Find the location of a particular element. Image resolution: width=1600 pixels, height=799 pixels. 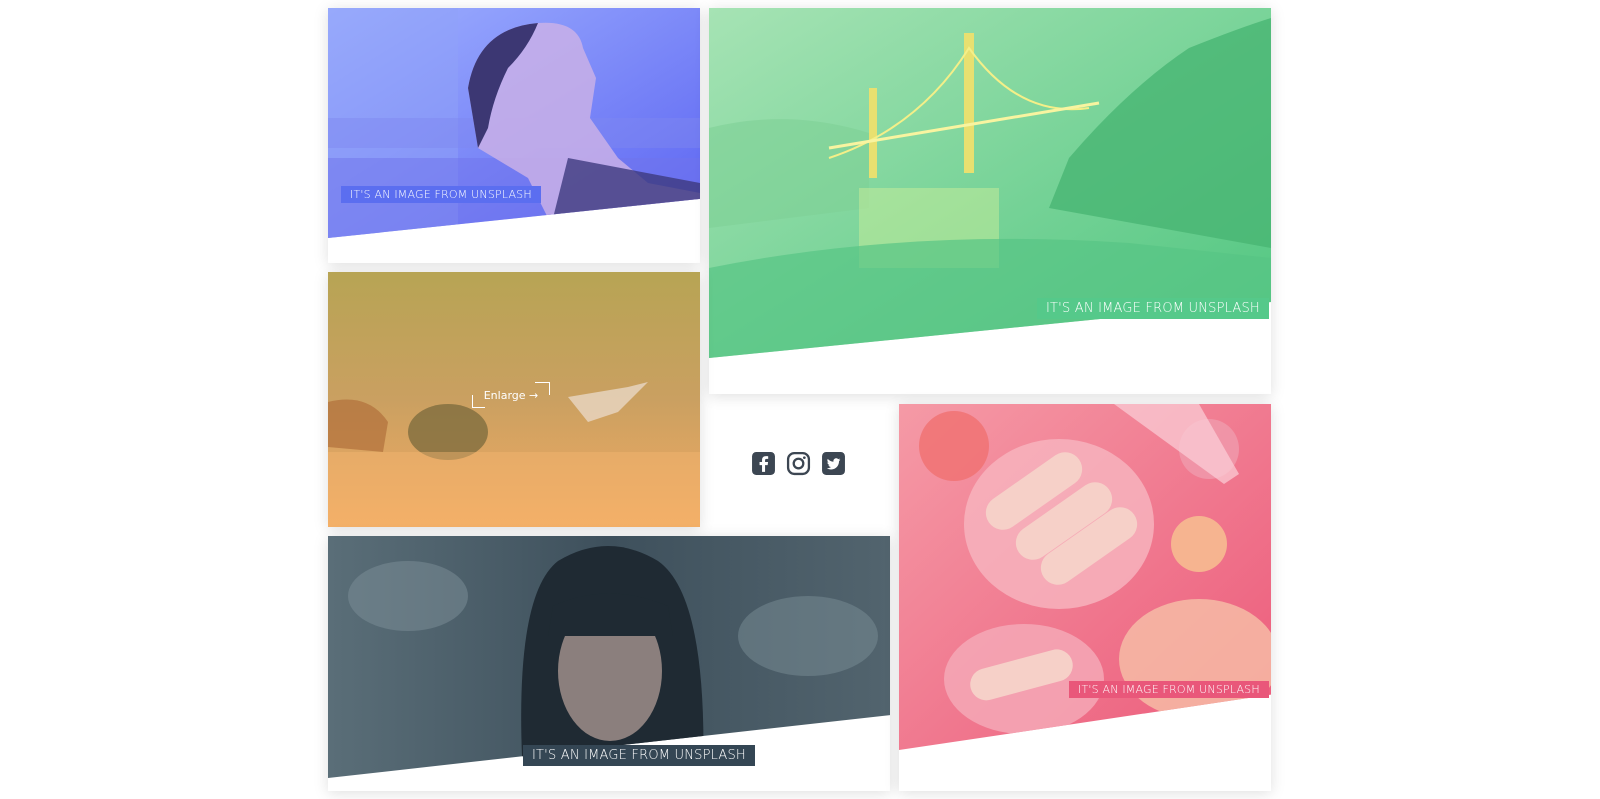

enlarge-label: Enlarge → is located at coordinates (511, 395).